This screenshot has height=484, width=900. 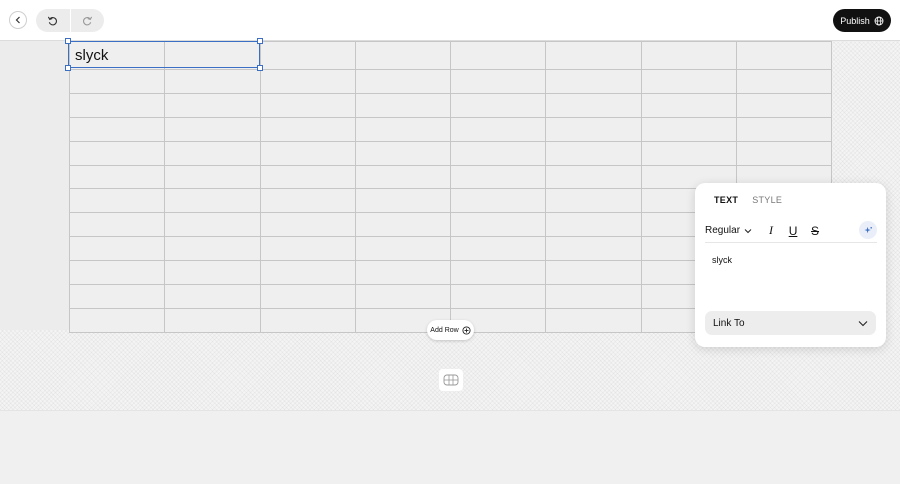 What do you see at coordinates (790, 323) in the screenshot?
I see `link-to-dropdown: Link To` at bounding box center [790, 323].